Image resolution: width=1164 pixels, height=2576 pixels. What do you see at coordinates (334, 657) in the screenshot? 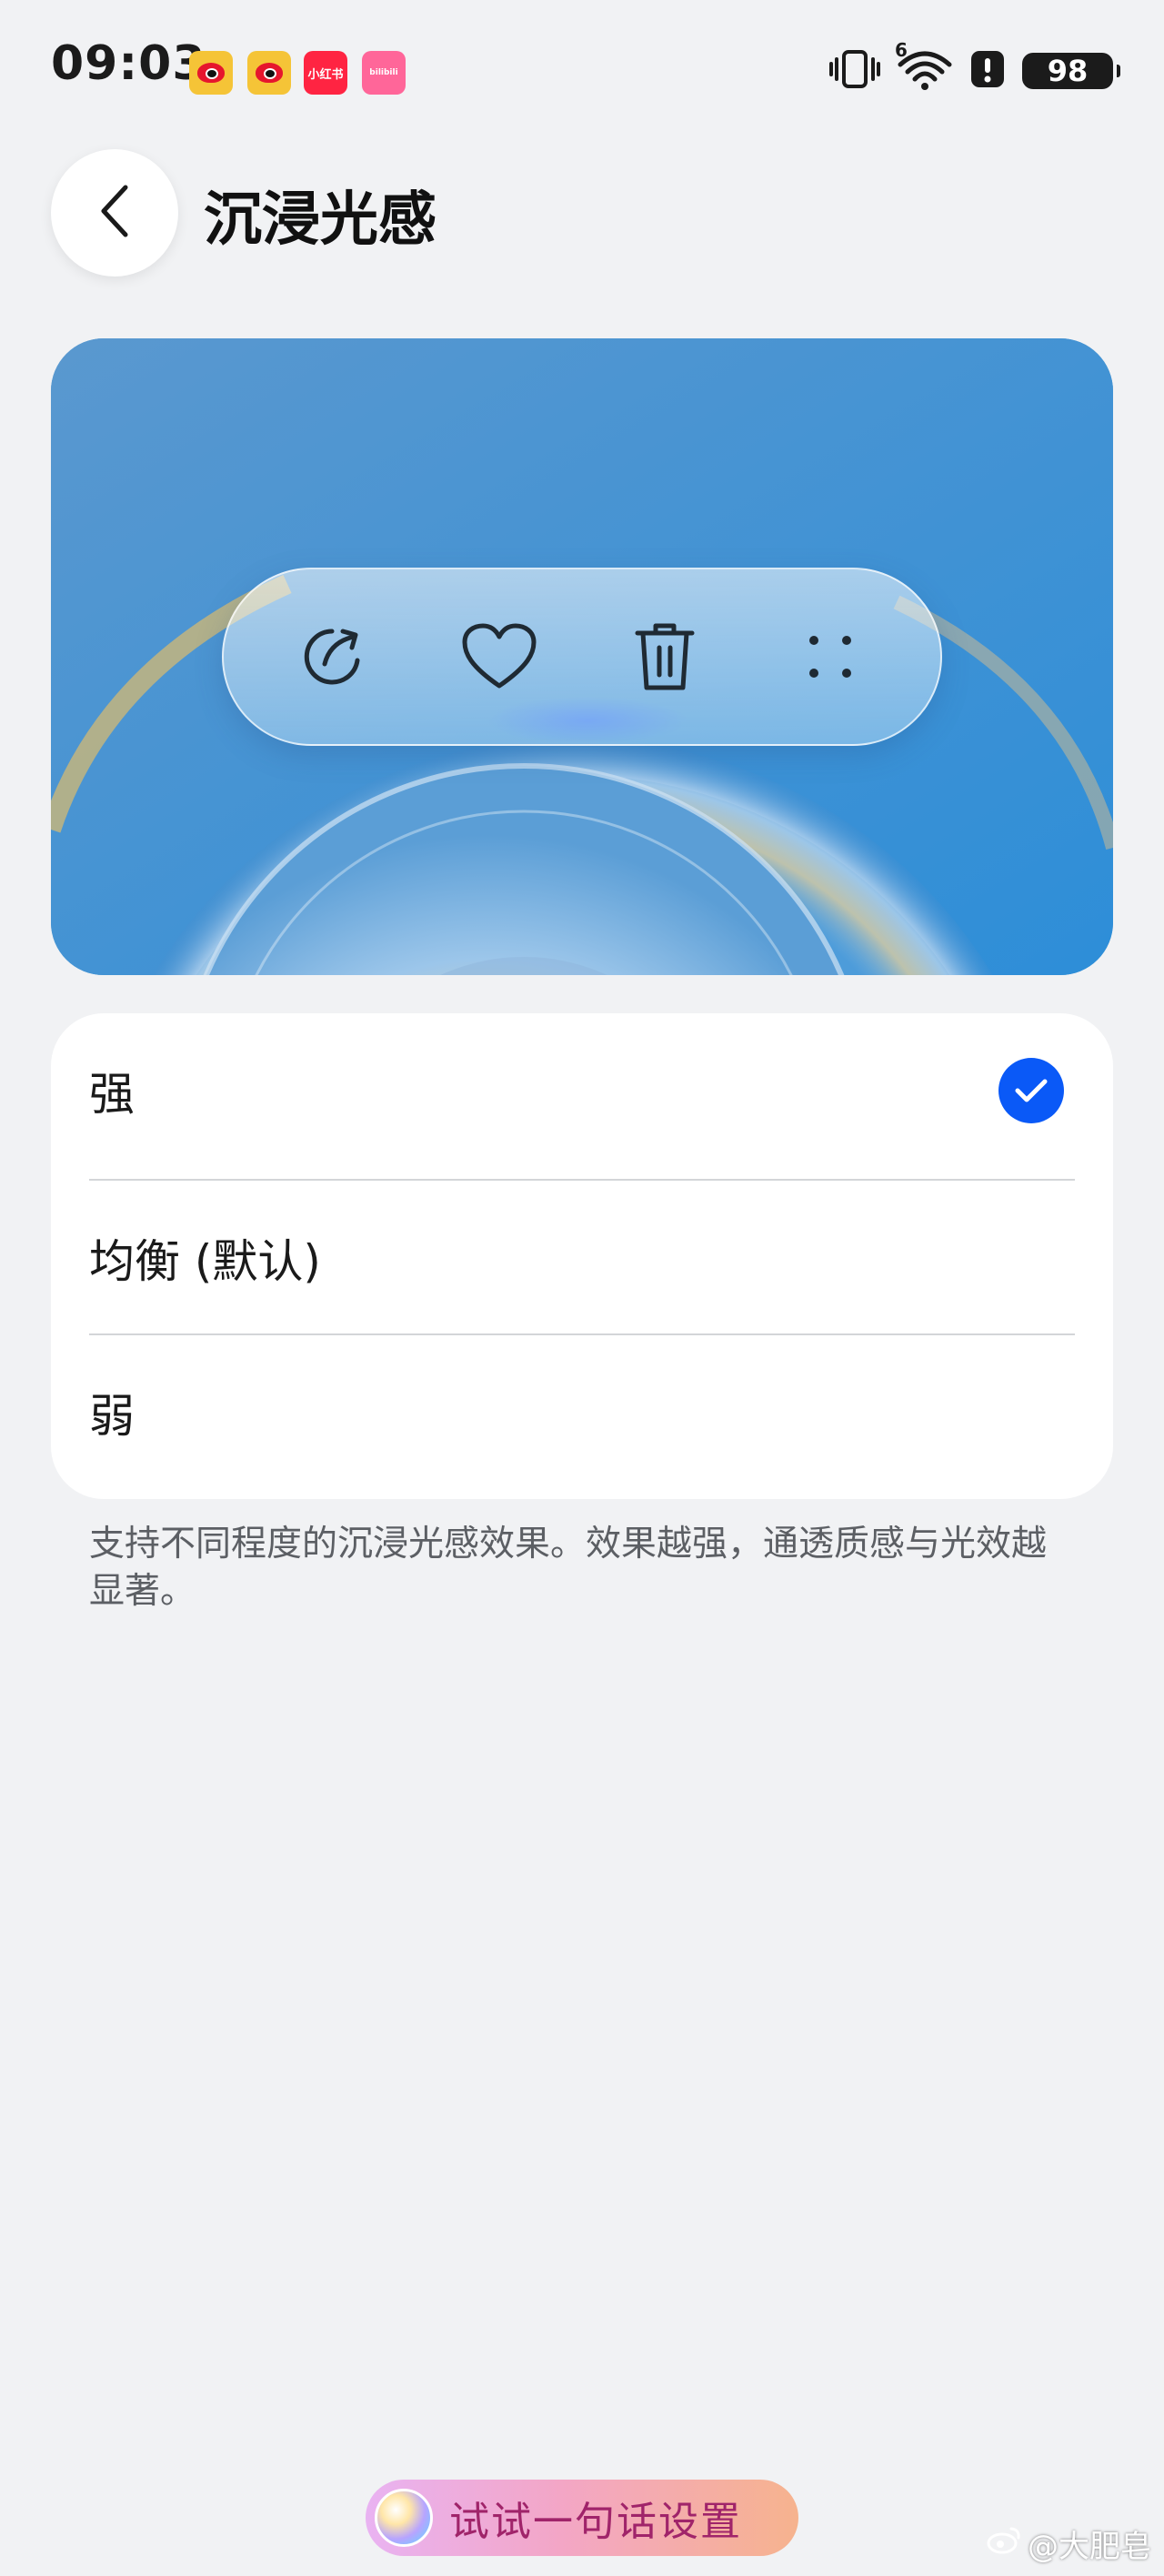
I see `share-icon` at bounding box center [334, 657].